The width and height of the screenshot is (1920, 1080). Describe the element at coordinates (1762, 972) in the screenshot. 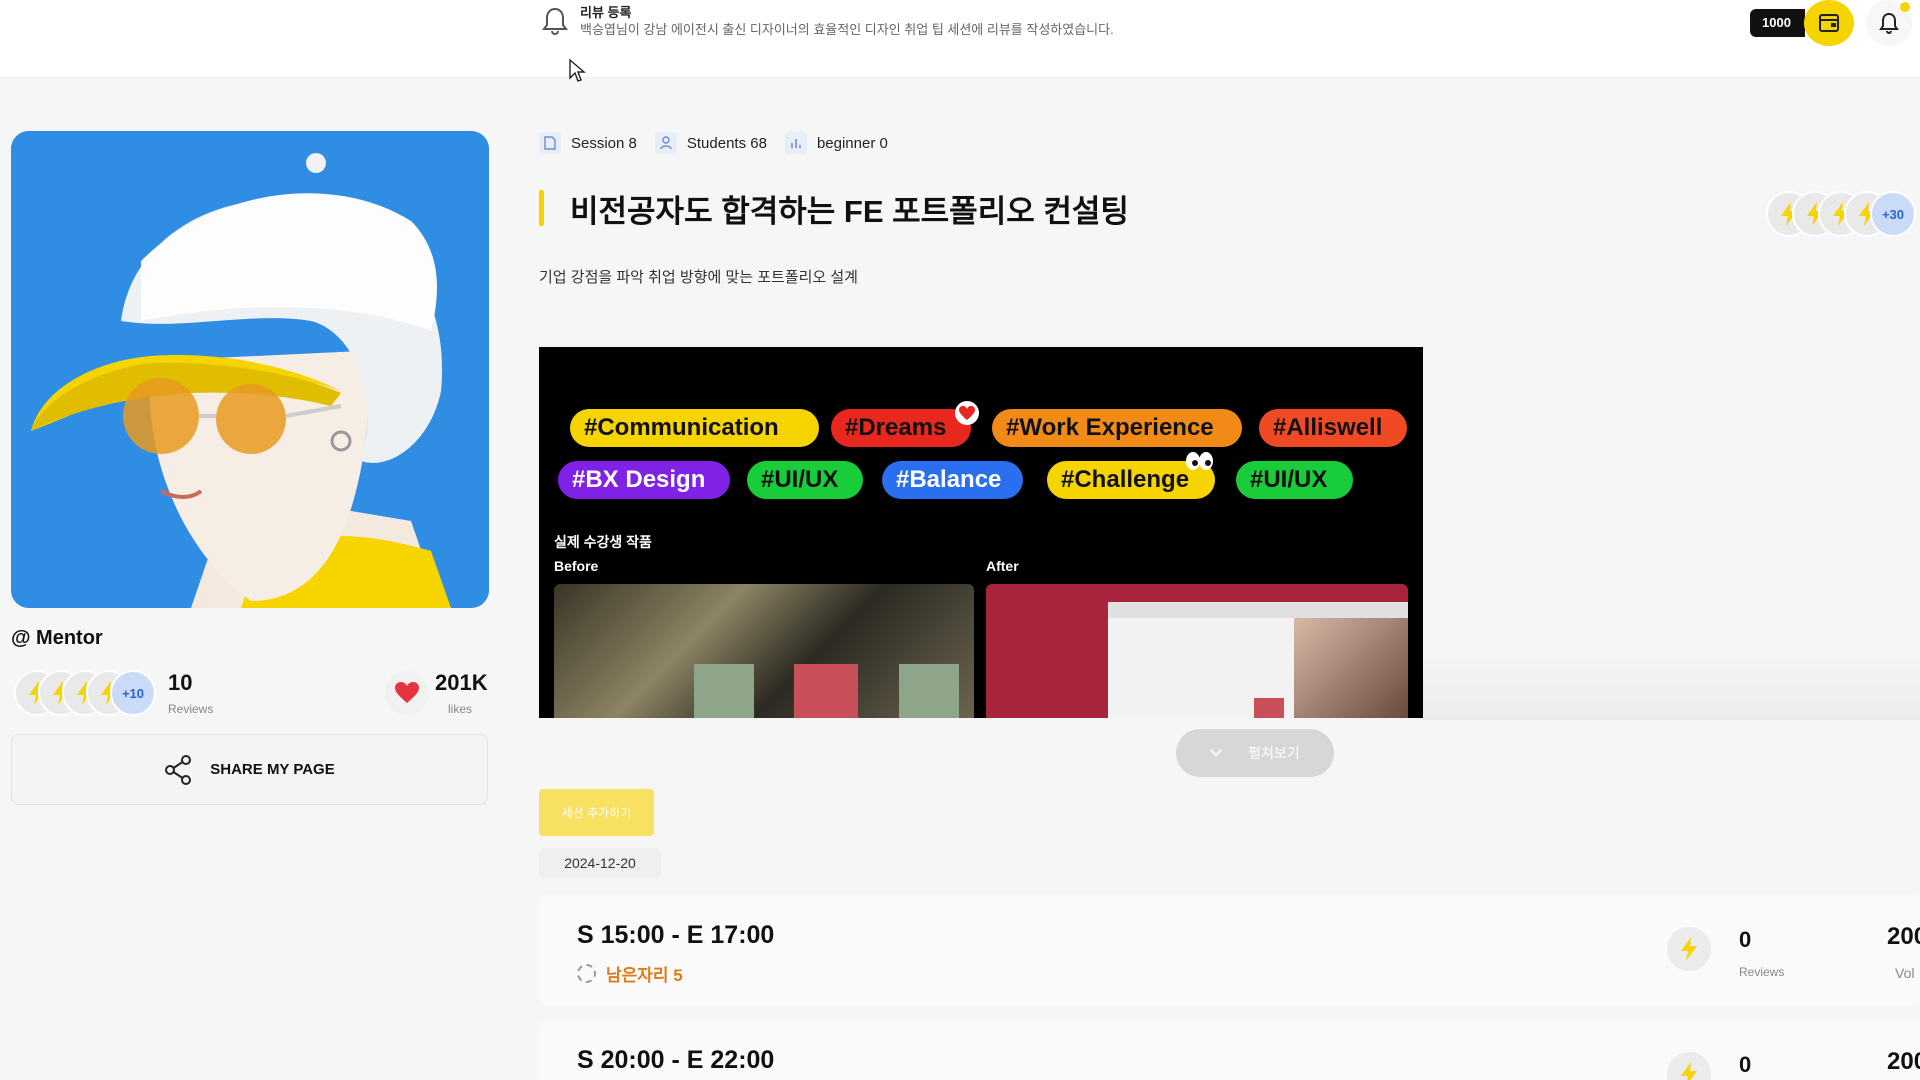

I see `slot-reviews-label: Reviews` at that location.